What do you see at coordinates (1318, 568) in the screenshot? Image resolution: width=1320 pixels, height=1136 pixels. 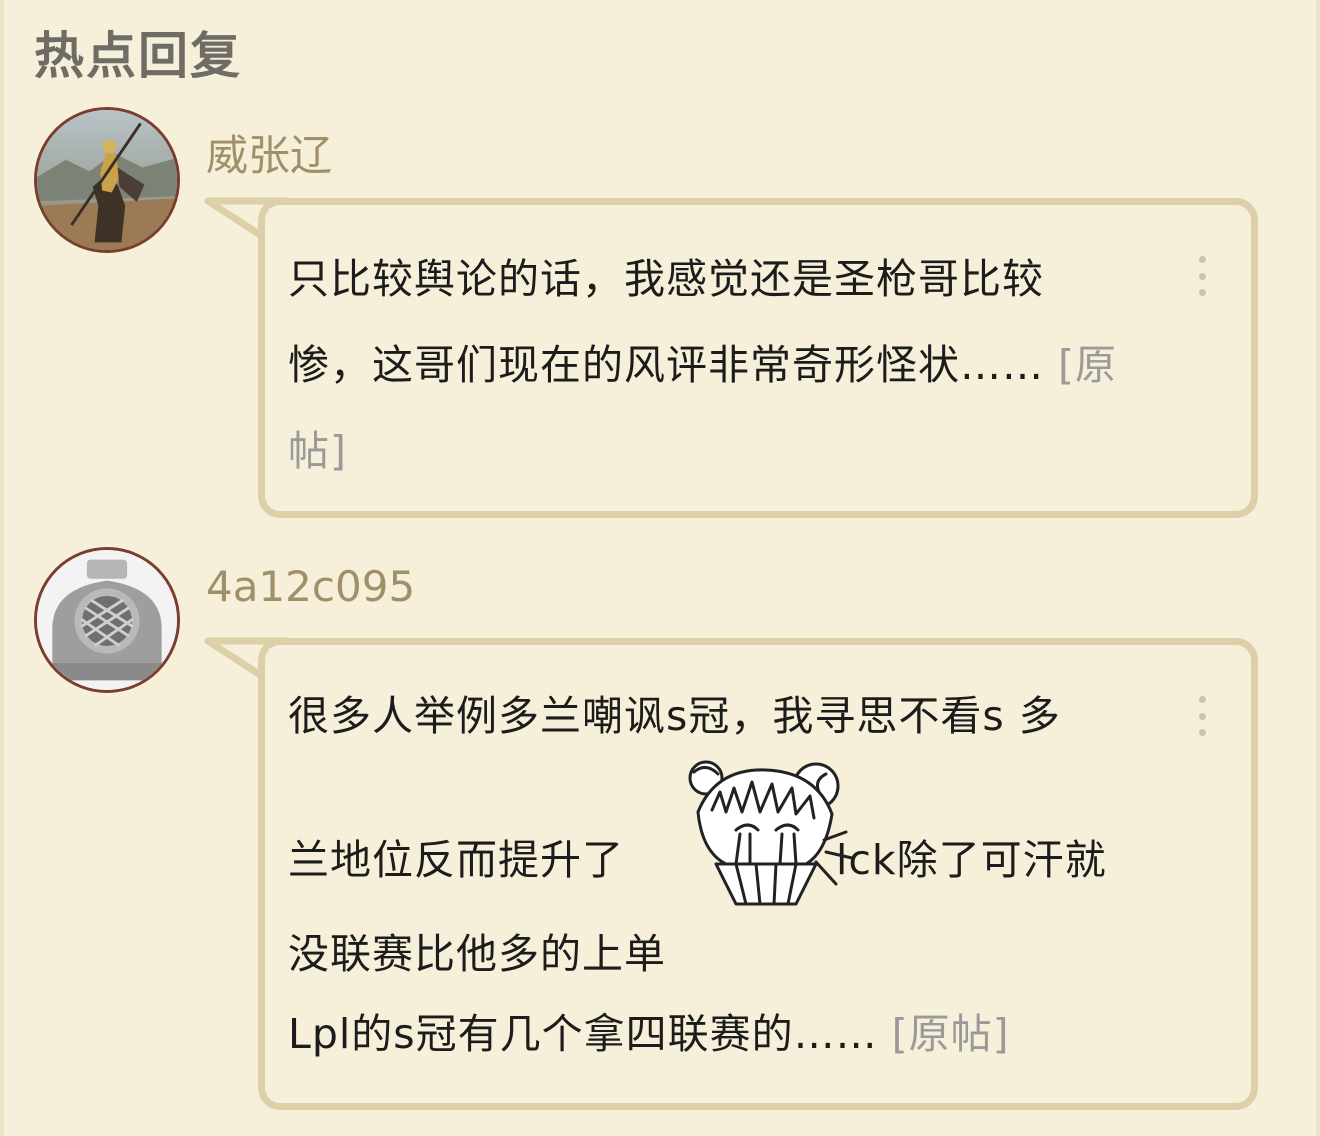 I see `right-frame-border` at bounding box center [1318, 568].